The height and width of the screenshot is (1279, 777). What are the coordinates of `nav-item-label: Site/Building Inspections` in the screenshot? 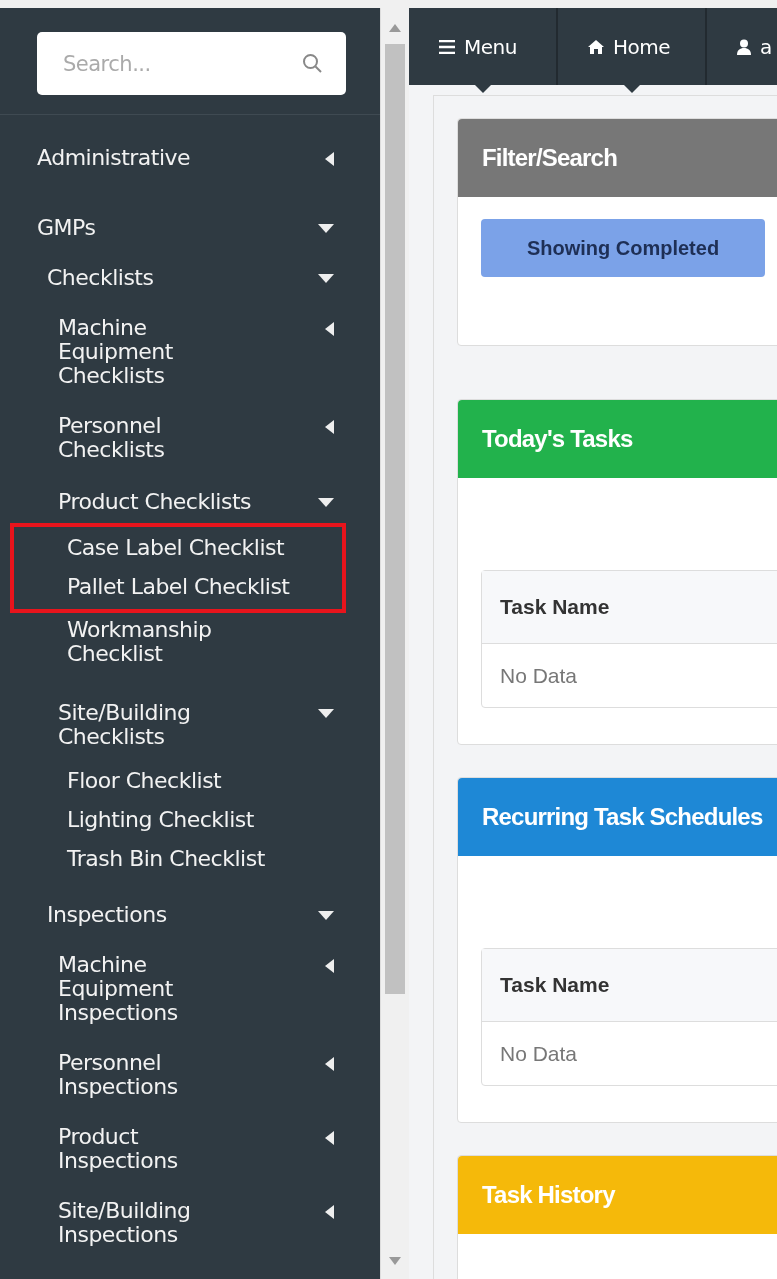 It's located at (124, 1223).